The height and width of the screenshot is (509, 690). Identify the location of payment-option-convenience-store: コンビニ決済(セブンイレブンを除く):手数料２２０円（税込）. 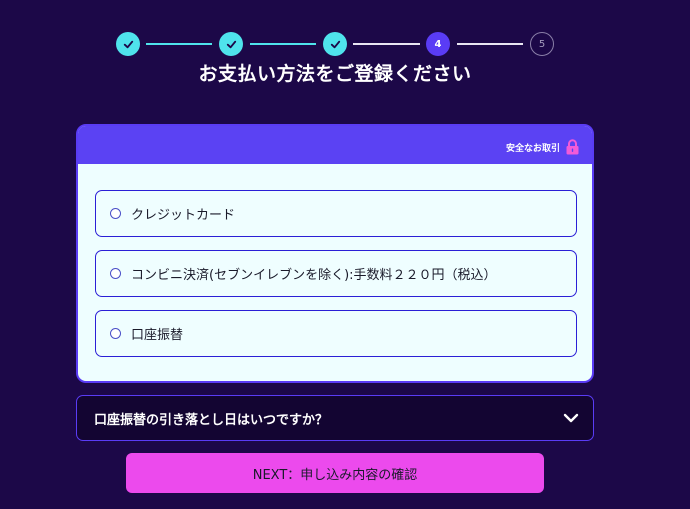
(336, 273).